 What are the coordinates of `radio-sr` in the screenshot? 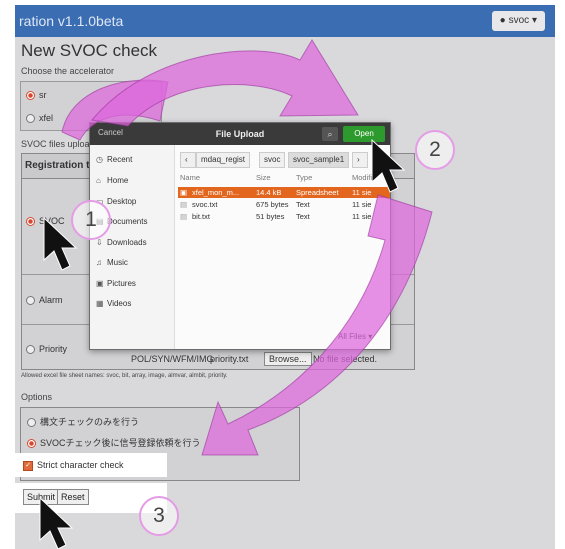 It's located at (30, 96).